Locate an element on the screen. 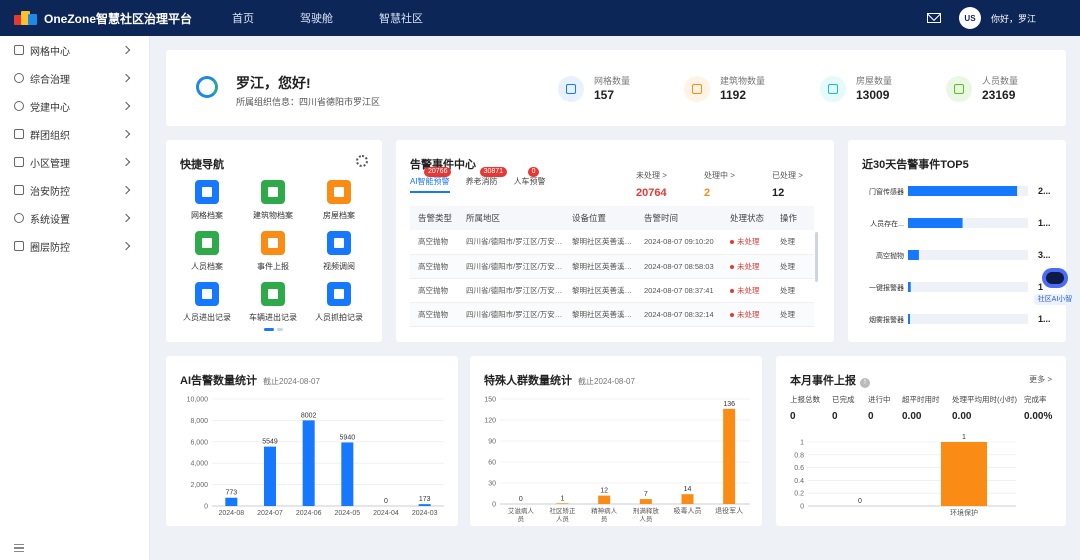 The image size is (1080, 560). bar is located at coordinates (308, 463).